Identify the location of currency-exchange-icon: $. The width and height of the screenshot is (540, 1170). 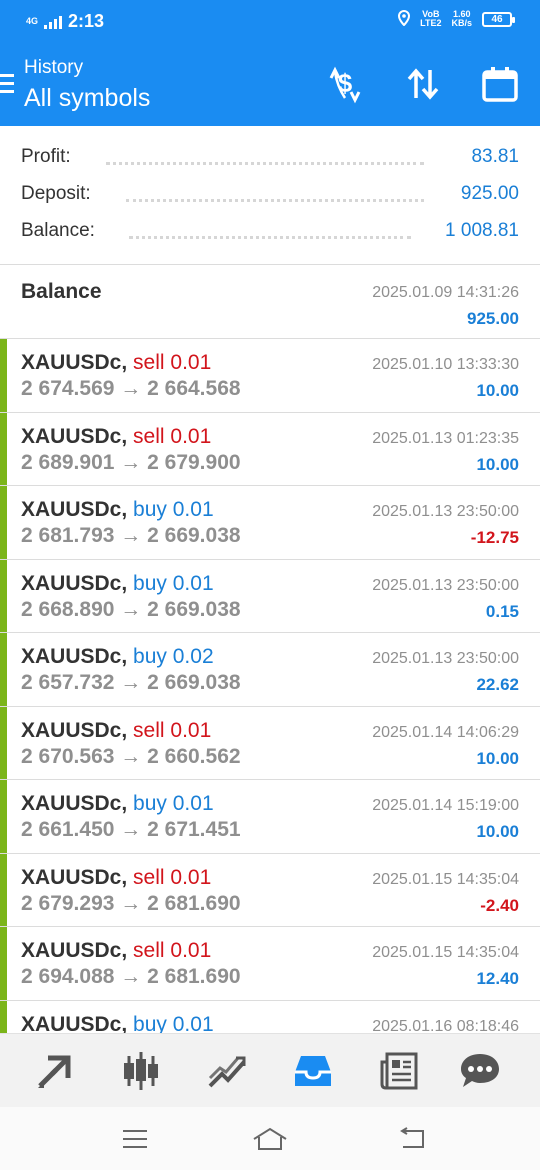
(345, 84).